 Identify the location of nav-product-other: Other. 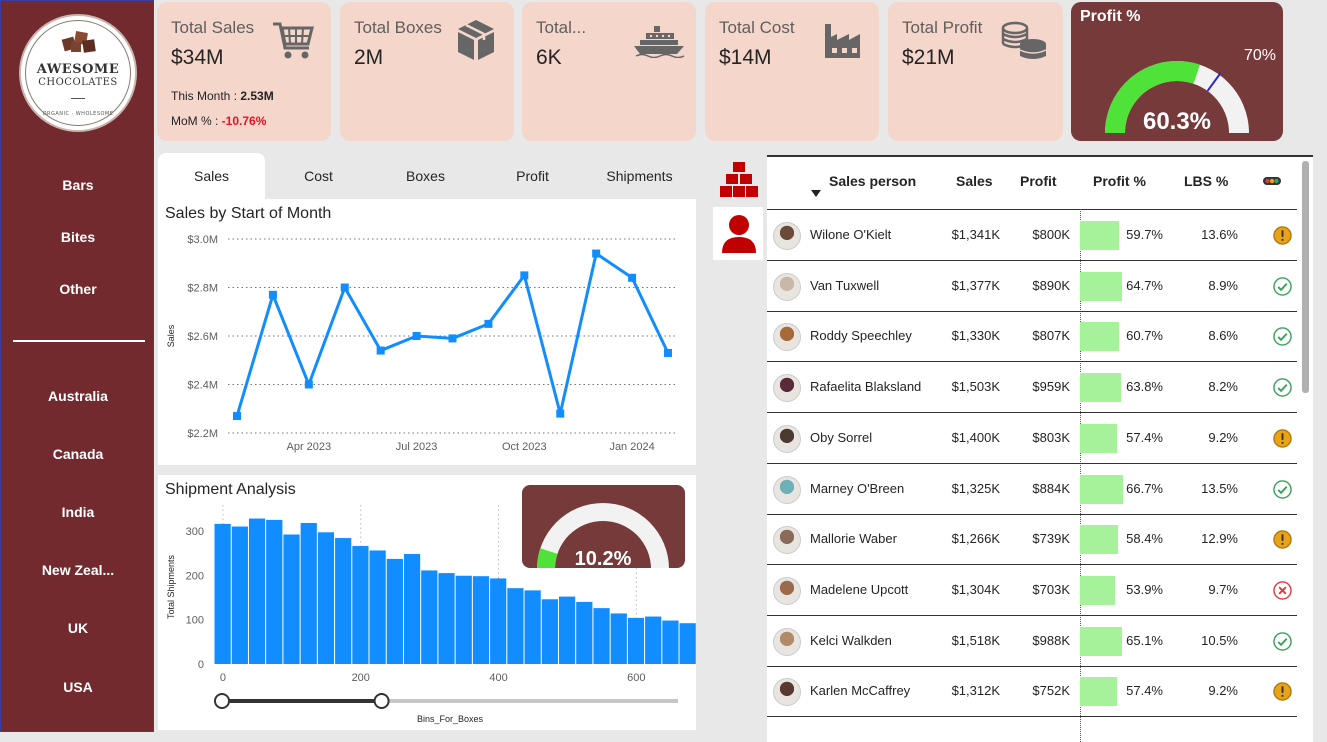
(78, 289).